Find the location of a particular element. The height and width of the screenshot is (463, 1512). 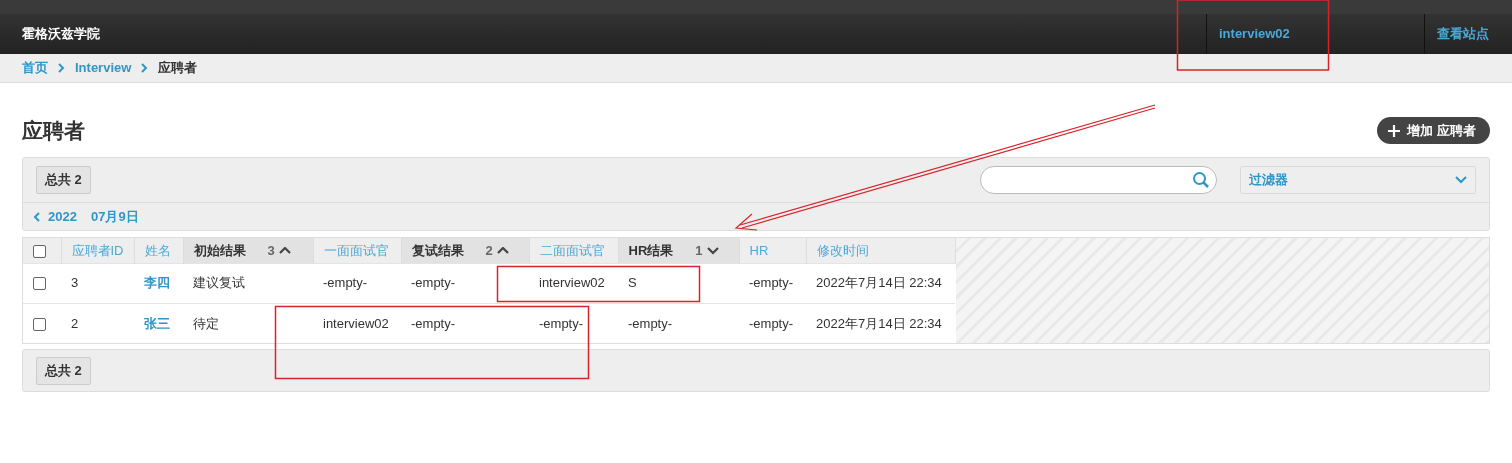

sort-descending-icon is located at coordinates (712, 250).